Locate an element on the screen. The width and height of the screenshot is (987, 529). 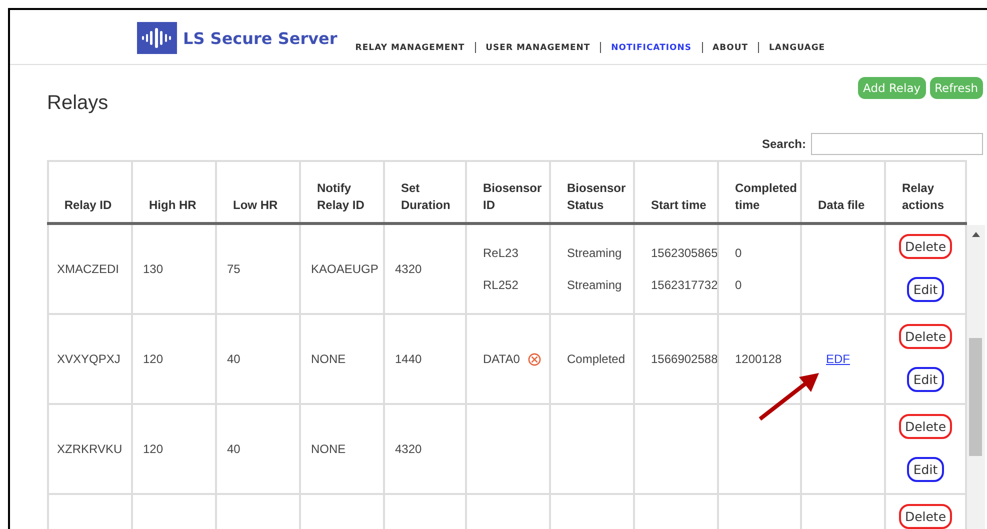
column-header: Biosensor Status is located at coordinates (591, 192).